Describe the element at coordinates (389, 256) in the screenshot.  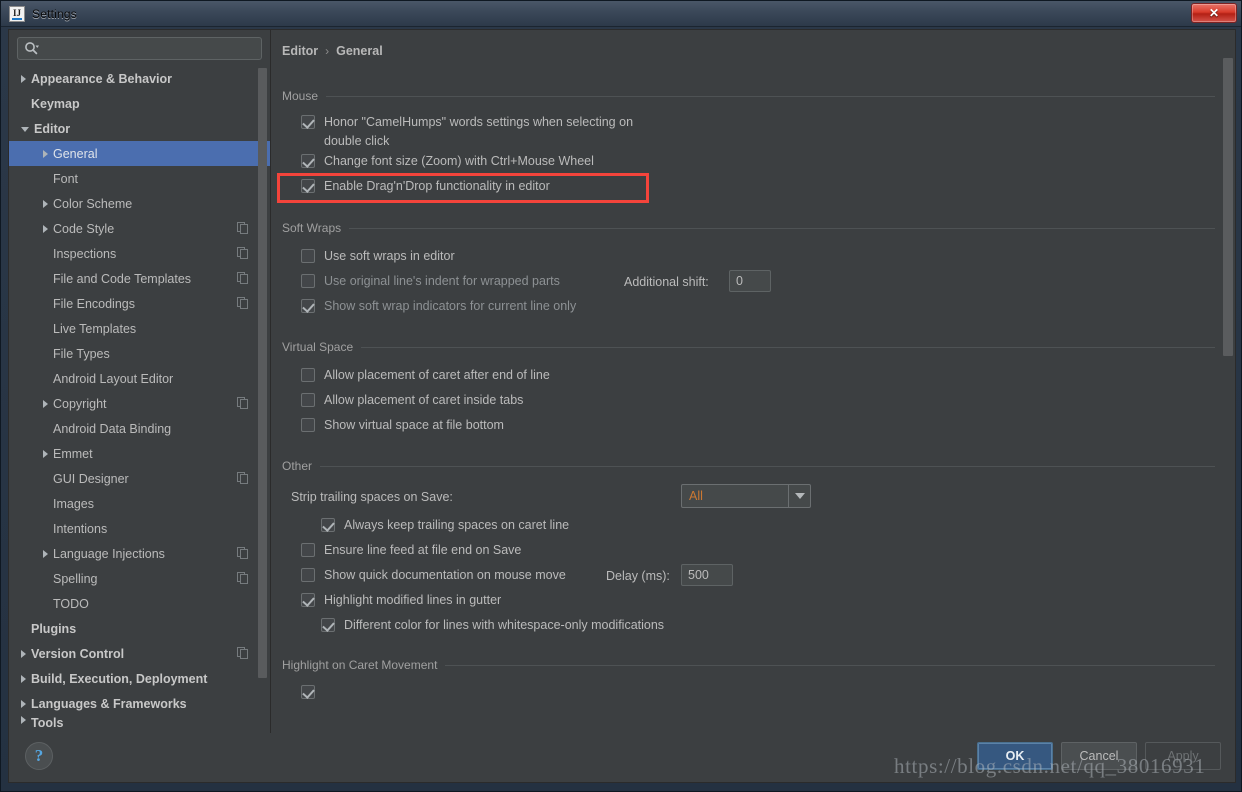
I see `checkbox-label: Use soft wraps in editor` at that location.